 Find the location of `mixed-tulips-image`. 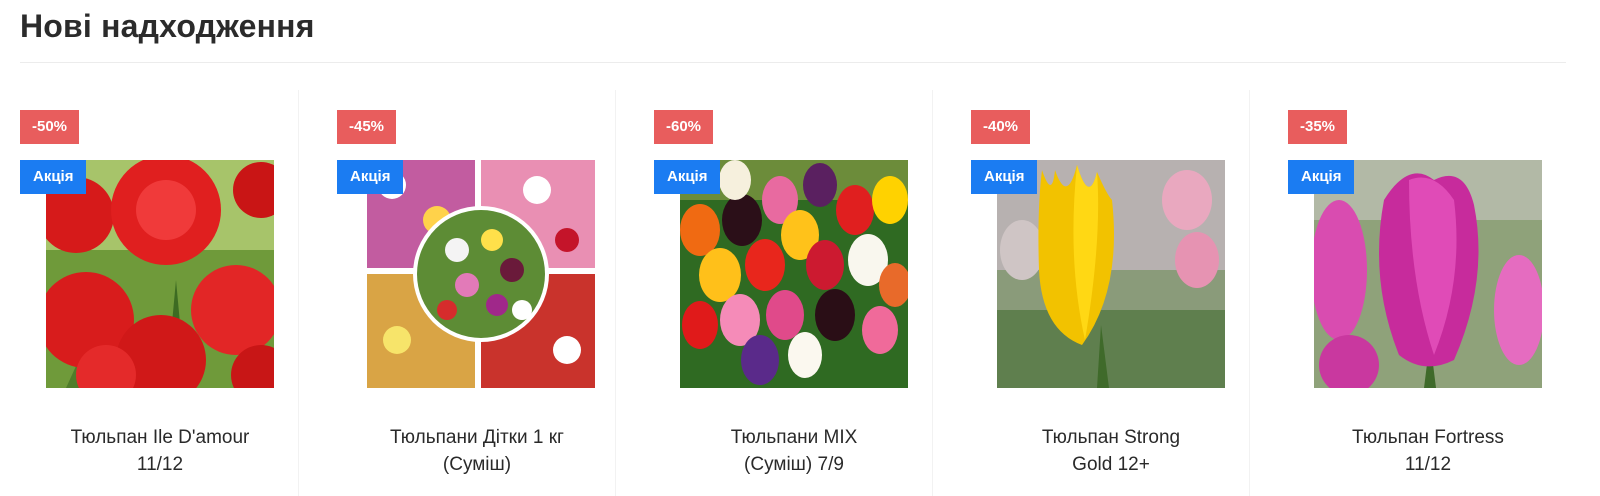

mixed-tulips-image is located at coordinates (481, 274).